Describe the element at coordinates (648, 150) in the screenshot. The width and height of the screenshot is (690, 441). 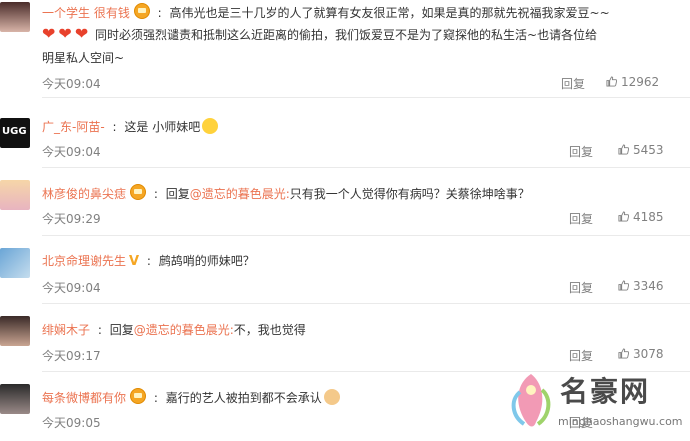
I see `like-count: 5453` at that location.